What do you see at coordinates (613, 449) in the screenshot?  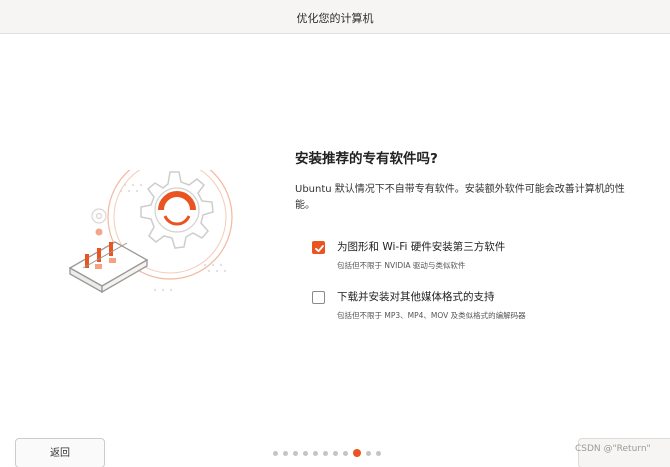 I see `watermark: CSDN @"Return"` at bounding box center [613, 449].